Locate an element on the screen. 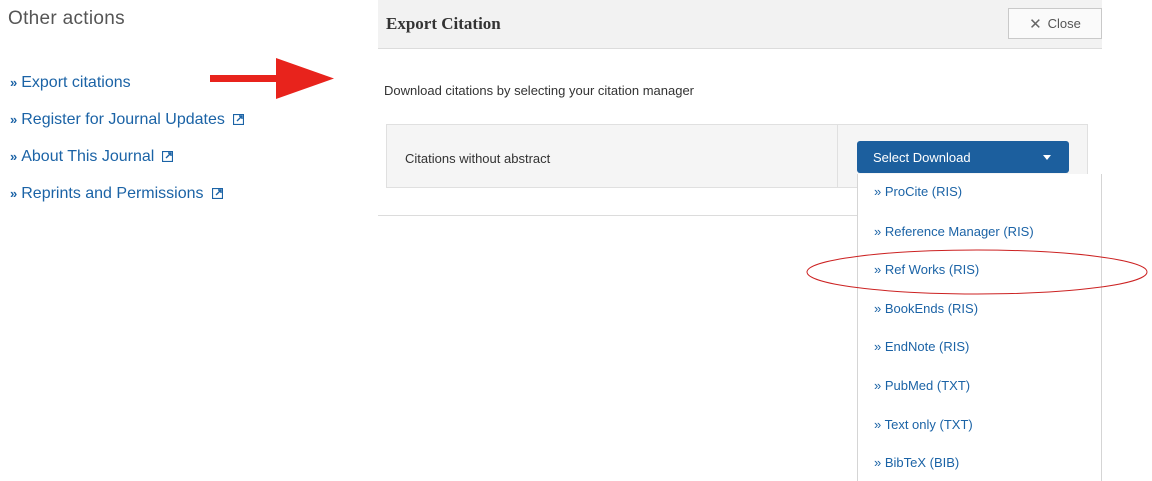 The width and height of the screenshot is (1152, 481). sidebar-item-reprints-permissions: » Reprints and Permissions is located at coordinates (127, 203).